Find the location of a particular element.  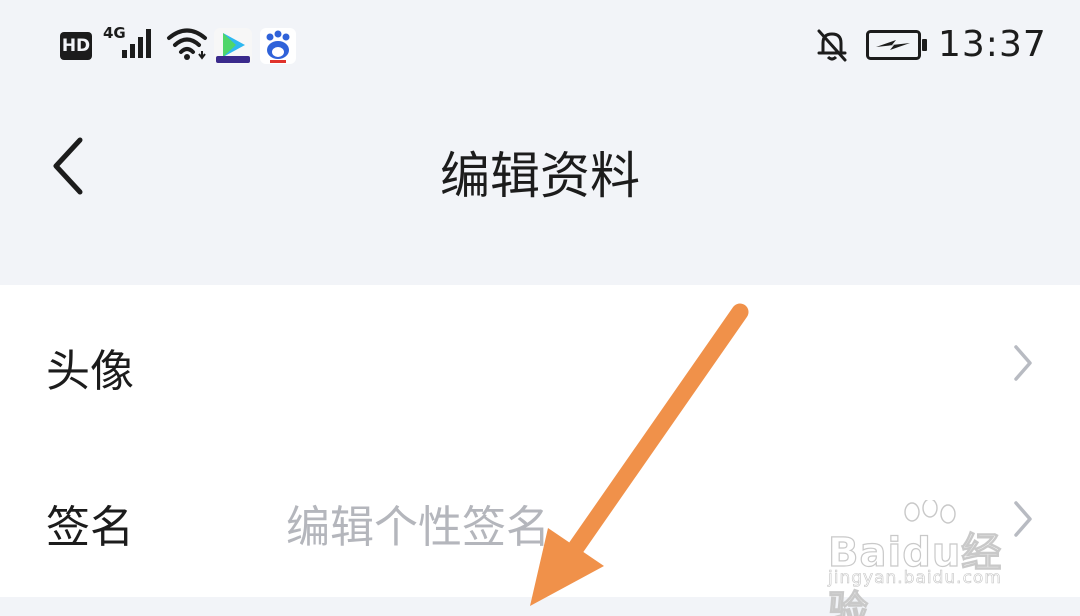

row-label: 签名 is located at coordinates (90, 527).